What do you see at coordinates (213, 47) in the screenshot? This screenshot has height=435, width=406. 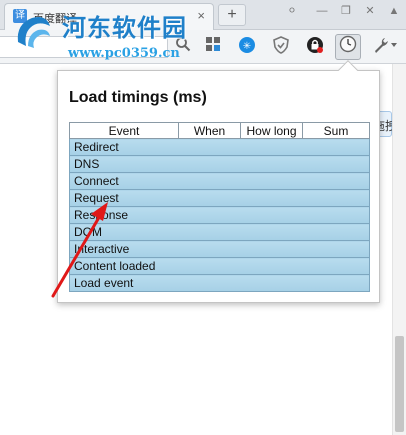 I see `apps-grid-icon` at bounding box center [213, 47].